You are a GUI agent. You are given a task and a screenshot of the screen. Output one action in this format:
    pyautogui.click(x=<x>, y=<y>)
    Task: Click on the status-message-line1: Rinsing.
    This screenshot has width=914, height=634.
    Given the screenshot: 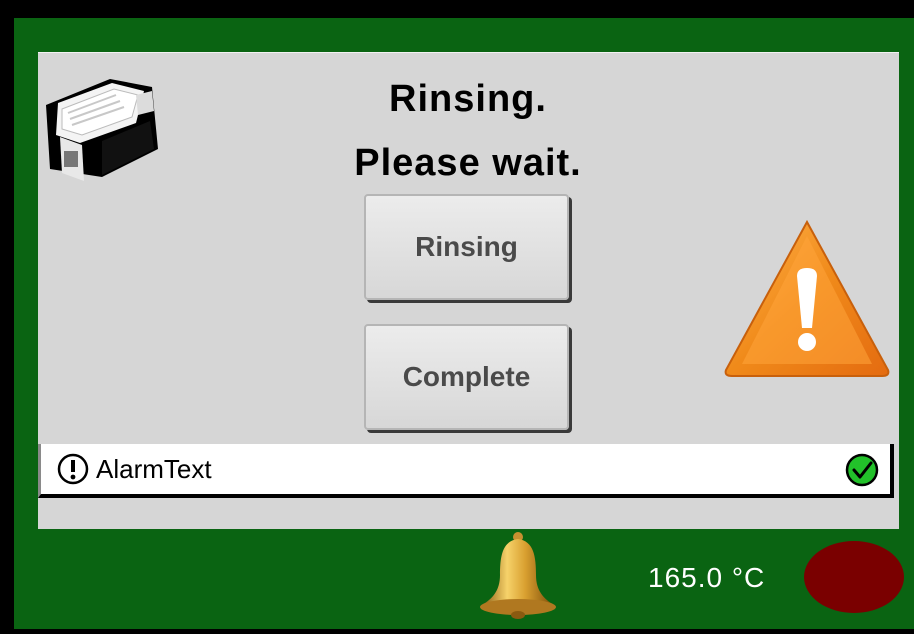 What is the action you would take?
    pyautogui.click(x=468, y=99)
    